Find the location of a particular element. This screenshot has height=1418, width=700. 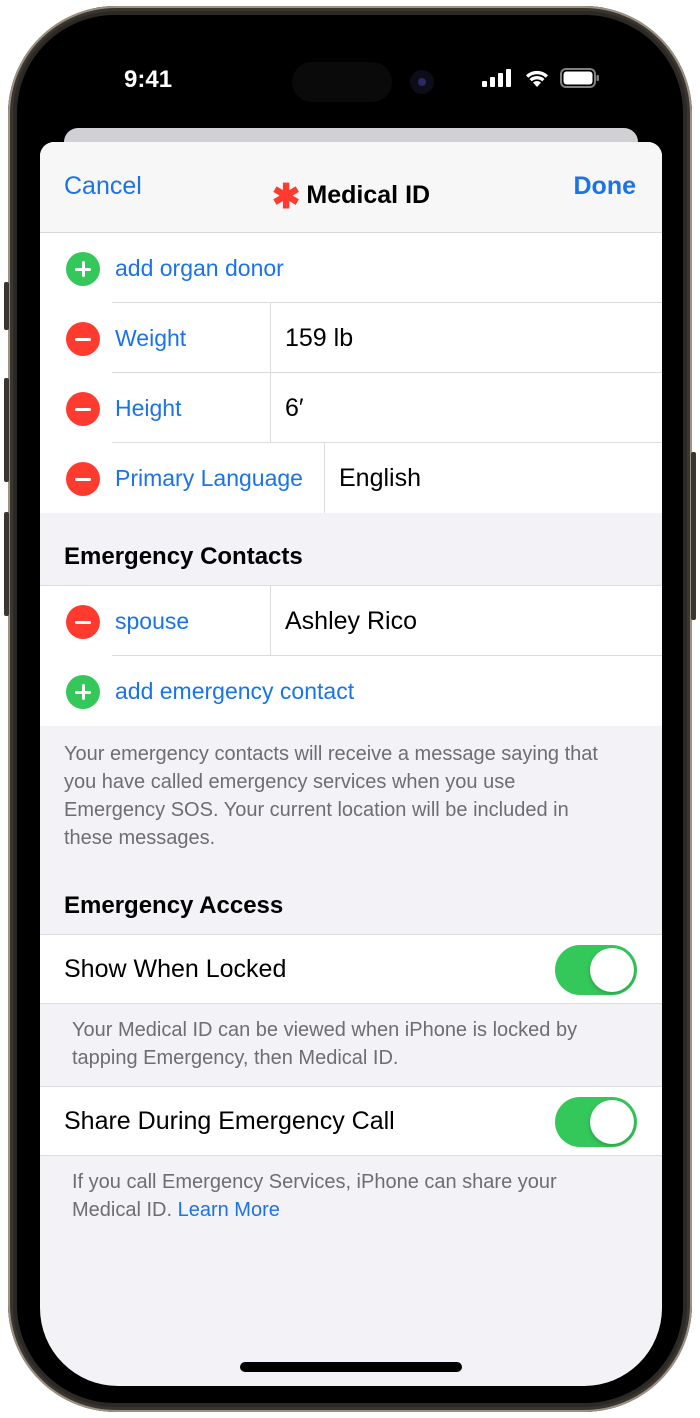

weight-value: 159 lb is located at coordinates (319, 338).